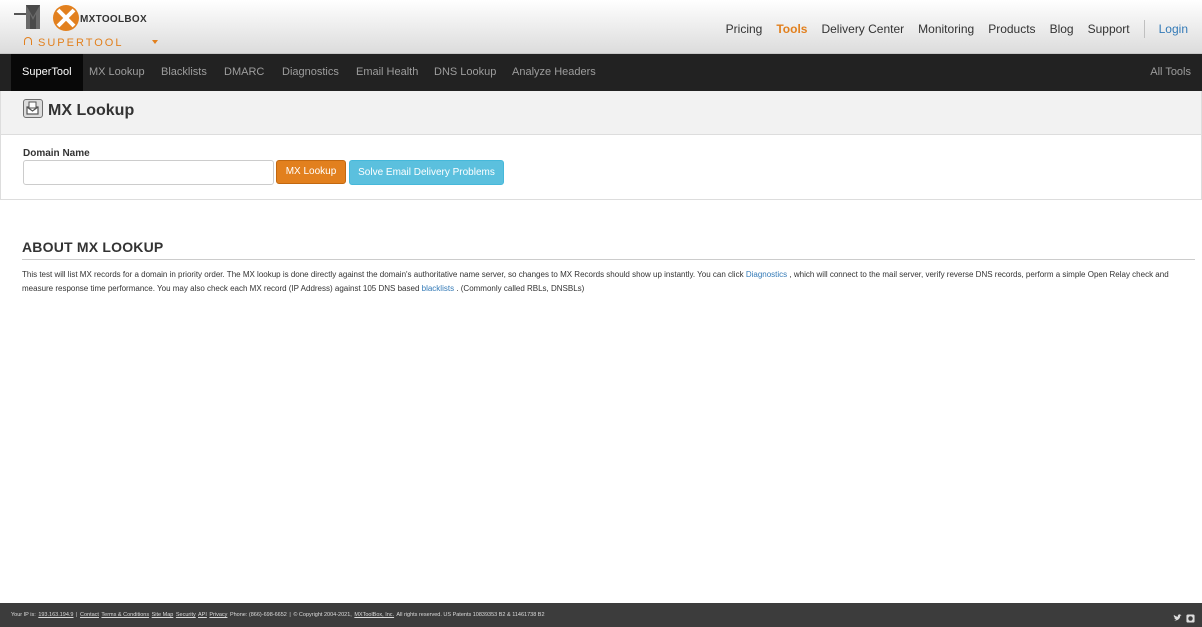 The image size is (1202, 627). I want to click on domain-name-input, so click(148, 172).